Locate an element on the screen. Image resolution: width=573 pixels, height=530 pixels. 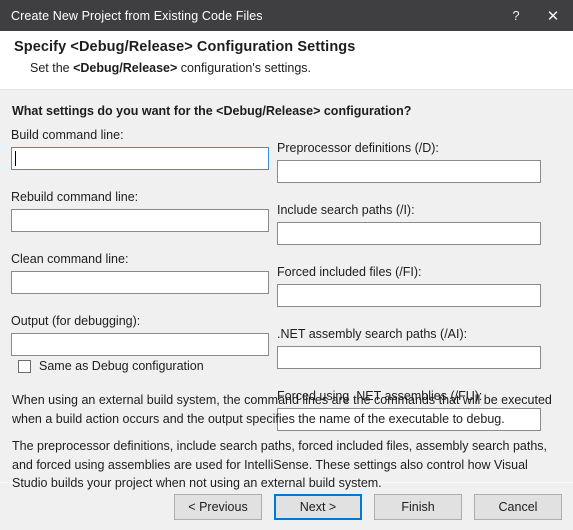
field-forced-included-files: Forced included files (/FI): is located at coordinates (409, 286).